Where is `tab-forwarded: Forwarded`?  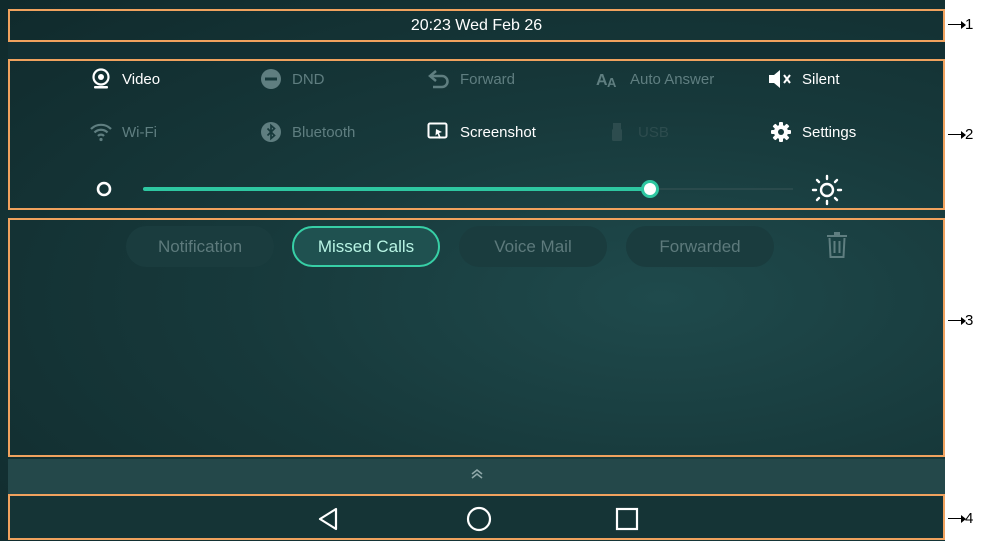
tab-forwarded: Forwarded is located at coordinates (700, 246).